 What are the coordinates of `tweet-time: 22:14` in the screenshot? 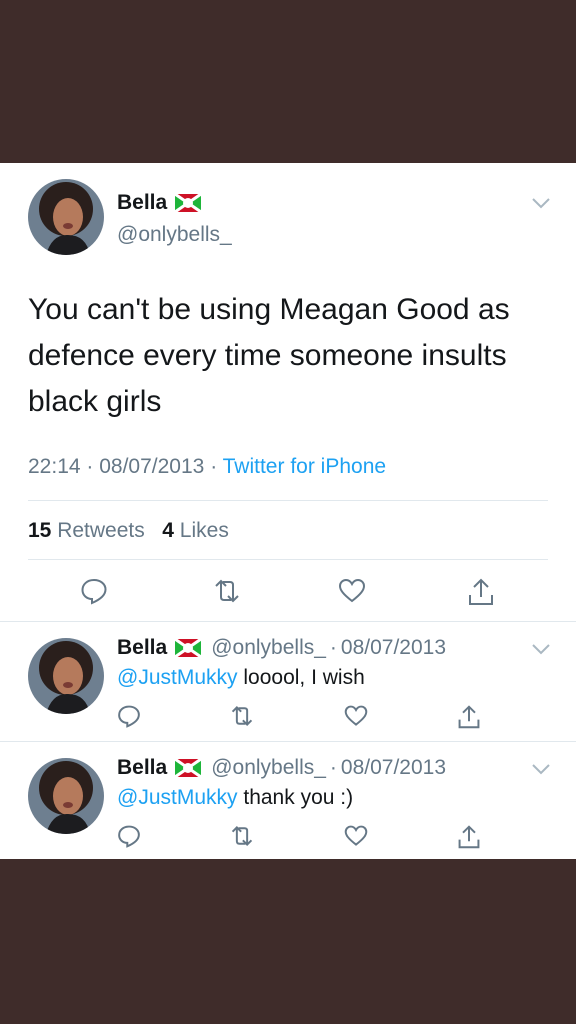 It's located at (54, 466).